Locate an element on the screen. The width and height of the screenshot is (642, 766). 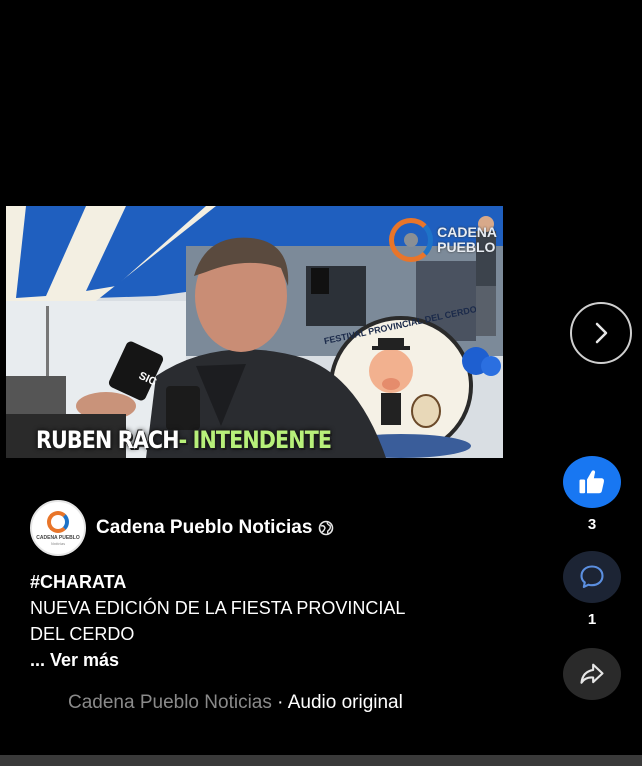
thumbs-up-icon is located at coordinates (591, 482).